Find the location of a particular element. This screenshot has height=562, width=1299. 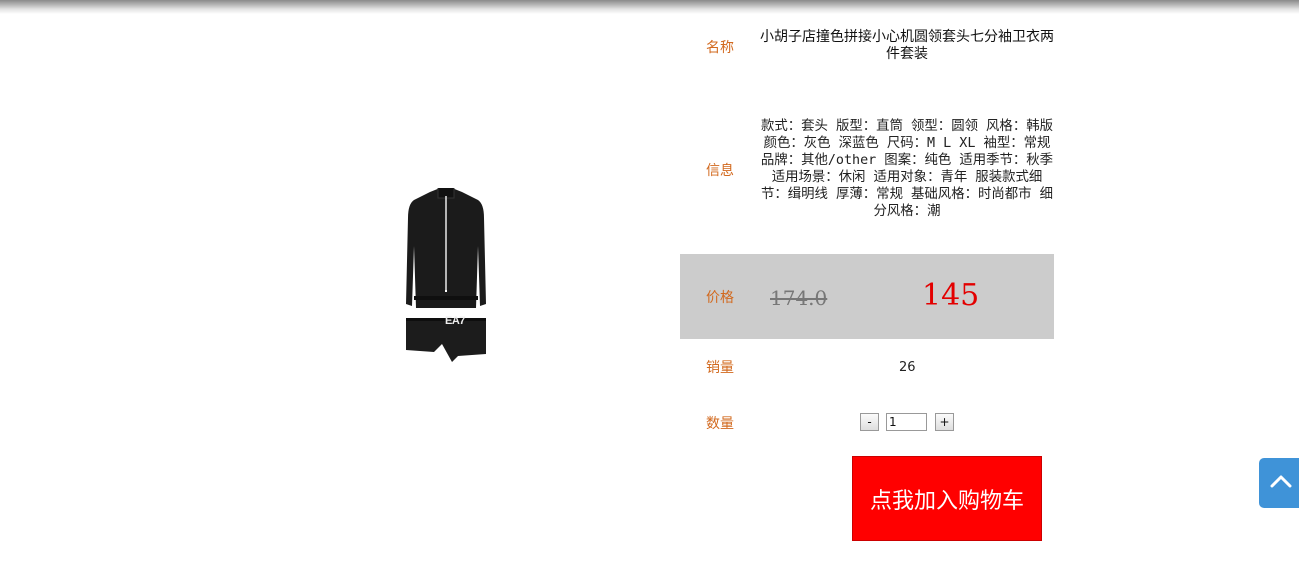

back-to-top-button is located at coordinates (1279, 483).